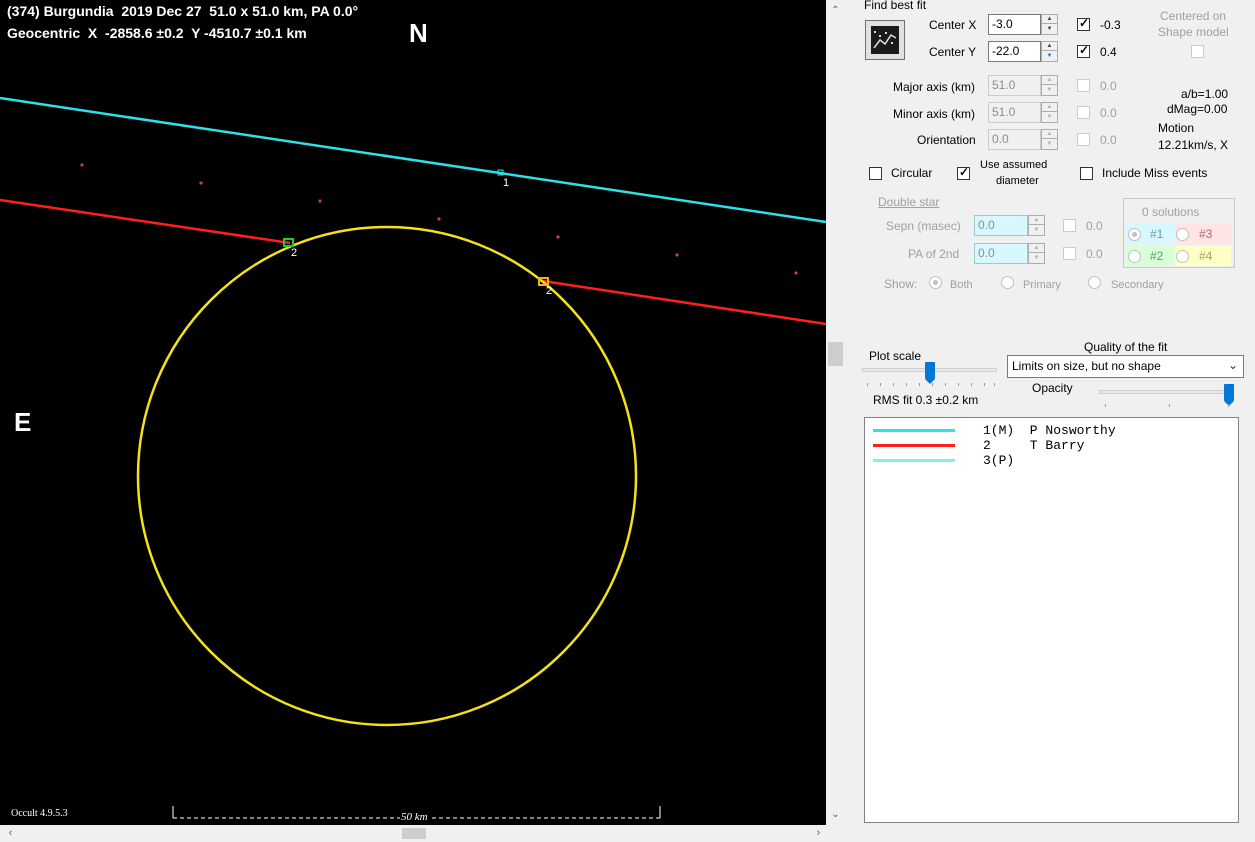  Describe the element at coordinates (1083, 112) in the screenshot. I see `minor-axis-checkbox` at that location.